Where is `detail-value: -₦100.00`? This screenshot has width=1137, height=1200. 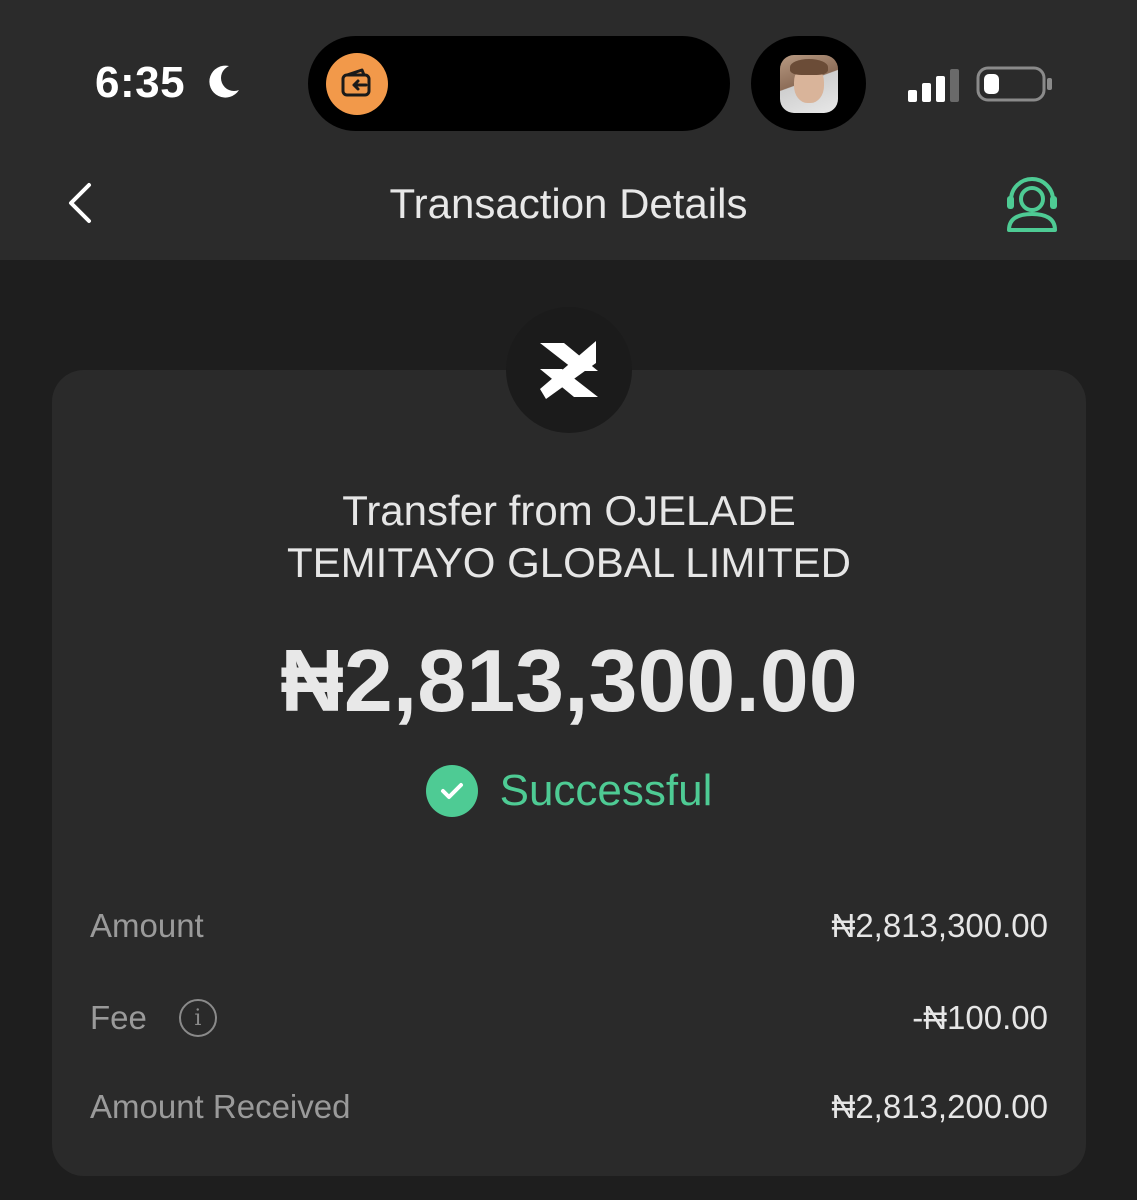 detail-value: -₦100.00 is located at coordinates (980, 1017).